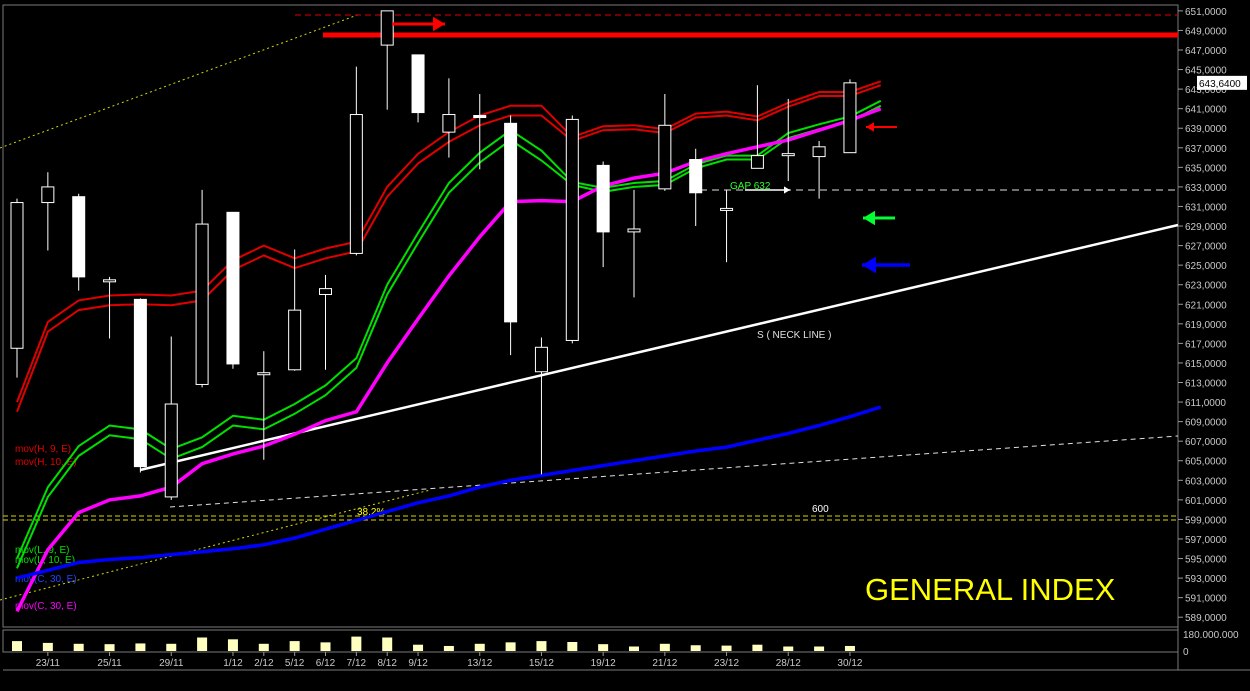  Describe the element at coordinates (171, 663) in the screenshot. I see `x-tick-label: 29/11` at that location.